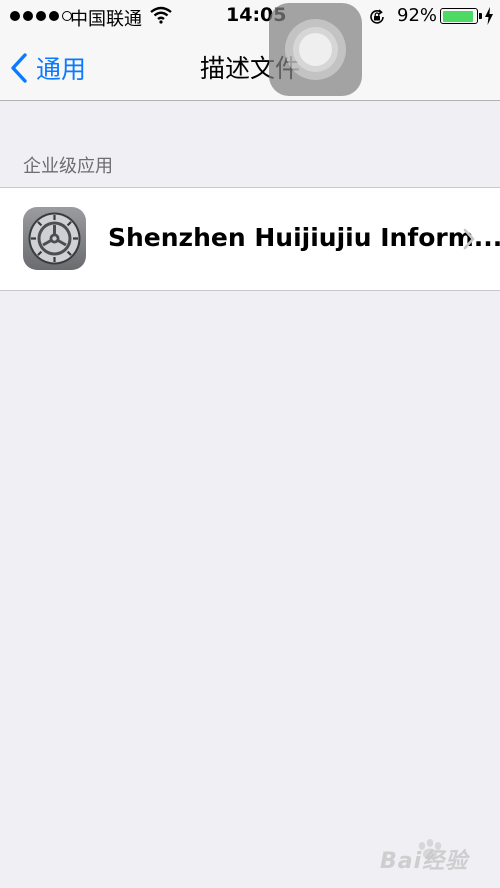  What do you see at coordinates (106, 19) in the screenshot?
I see `carrier-name: 中国联通` at bounding box center [106, 19].